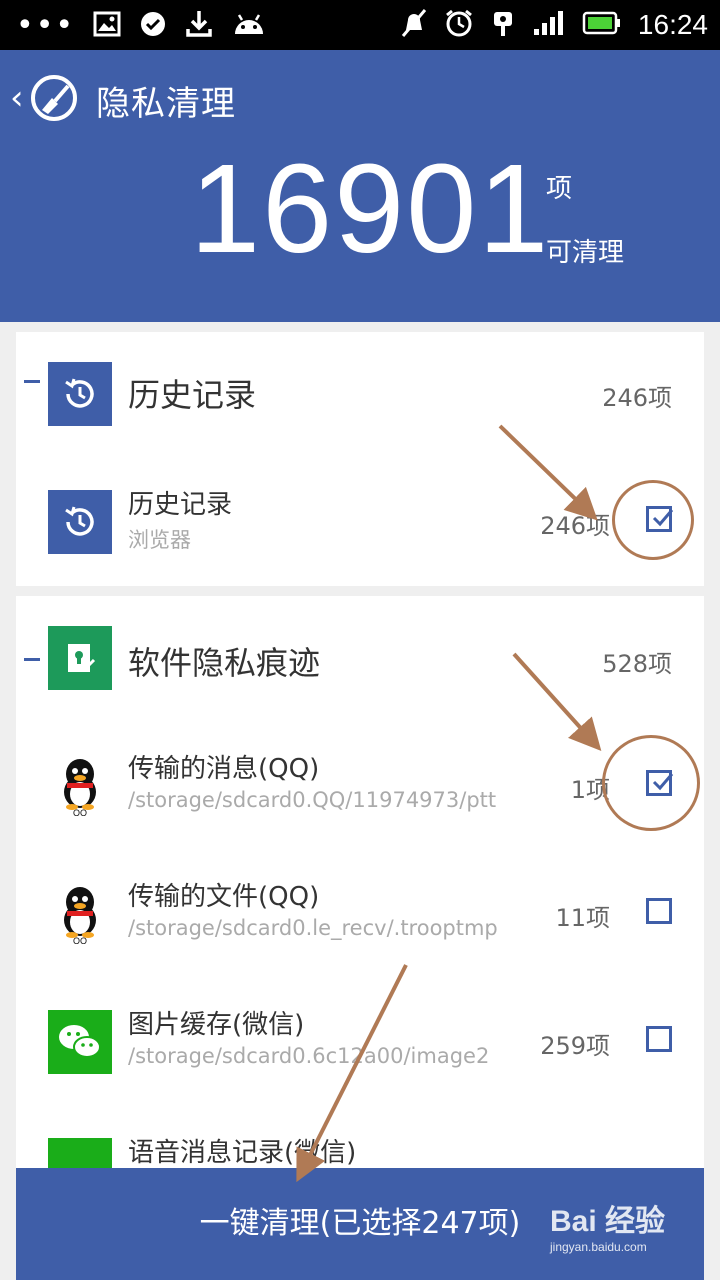  Describe the element at coordinates (549, 25) in the screenshot. I see `signal-icon` at that location.